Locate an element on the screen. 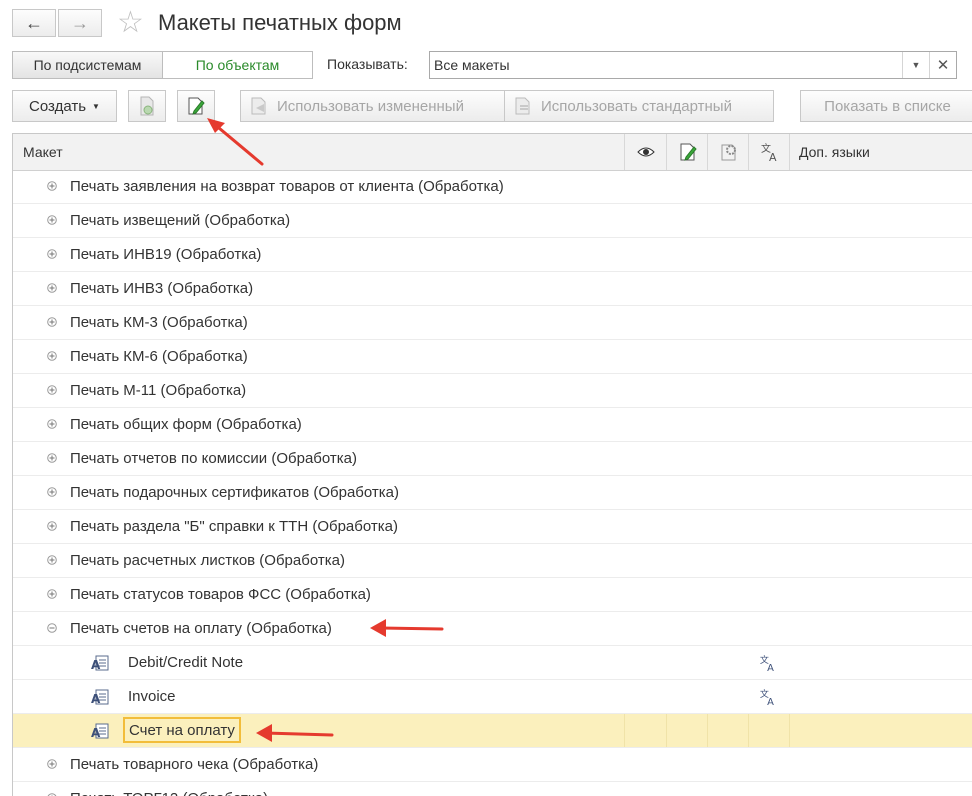 Image resolution: width=972 pixels, height=796 pixels. tree-group-row: Печать статусов товаров ФСС (Обработка) is located at coordinates (492, 595).